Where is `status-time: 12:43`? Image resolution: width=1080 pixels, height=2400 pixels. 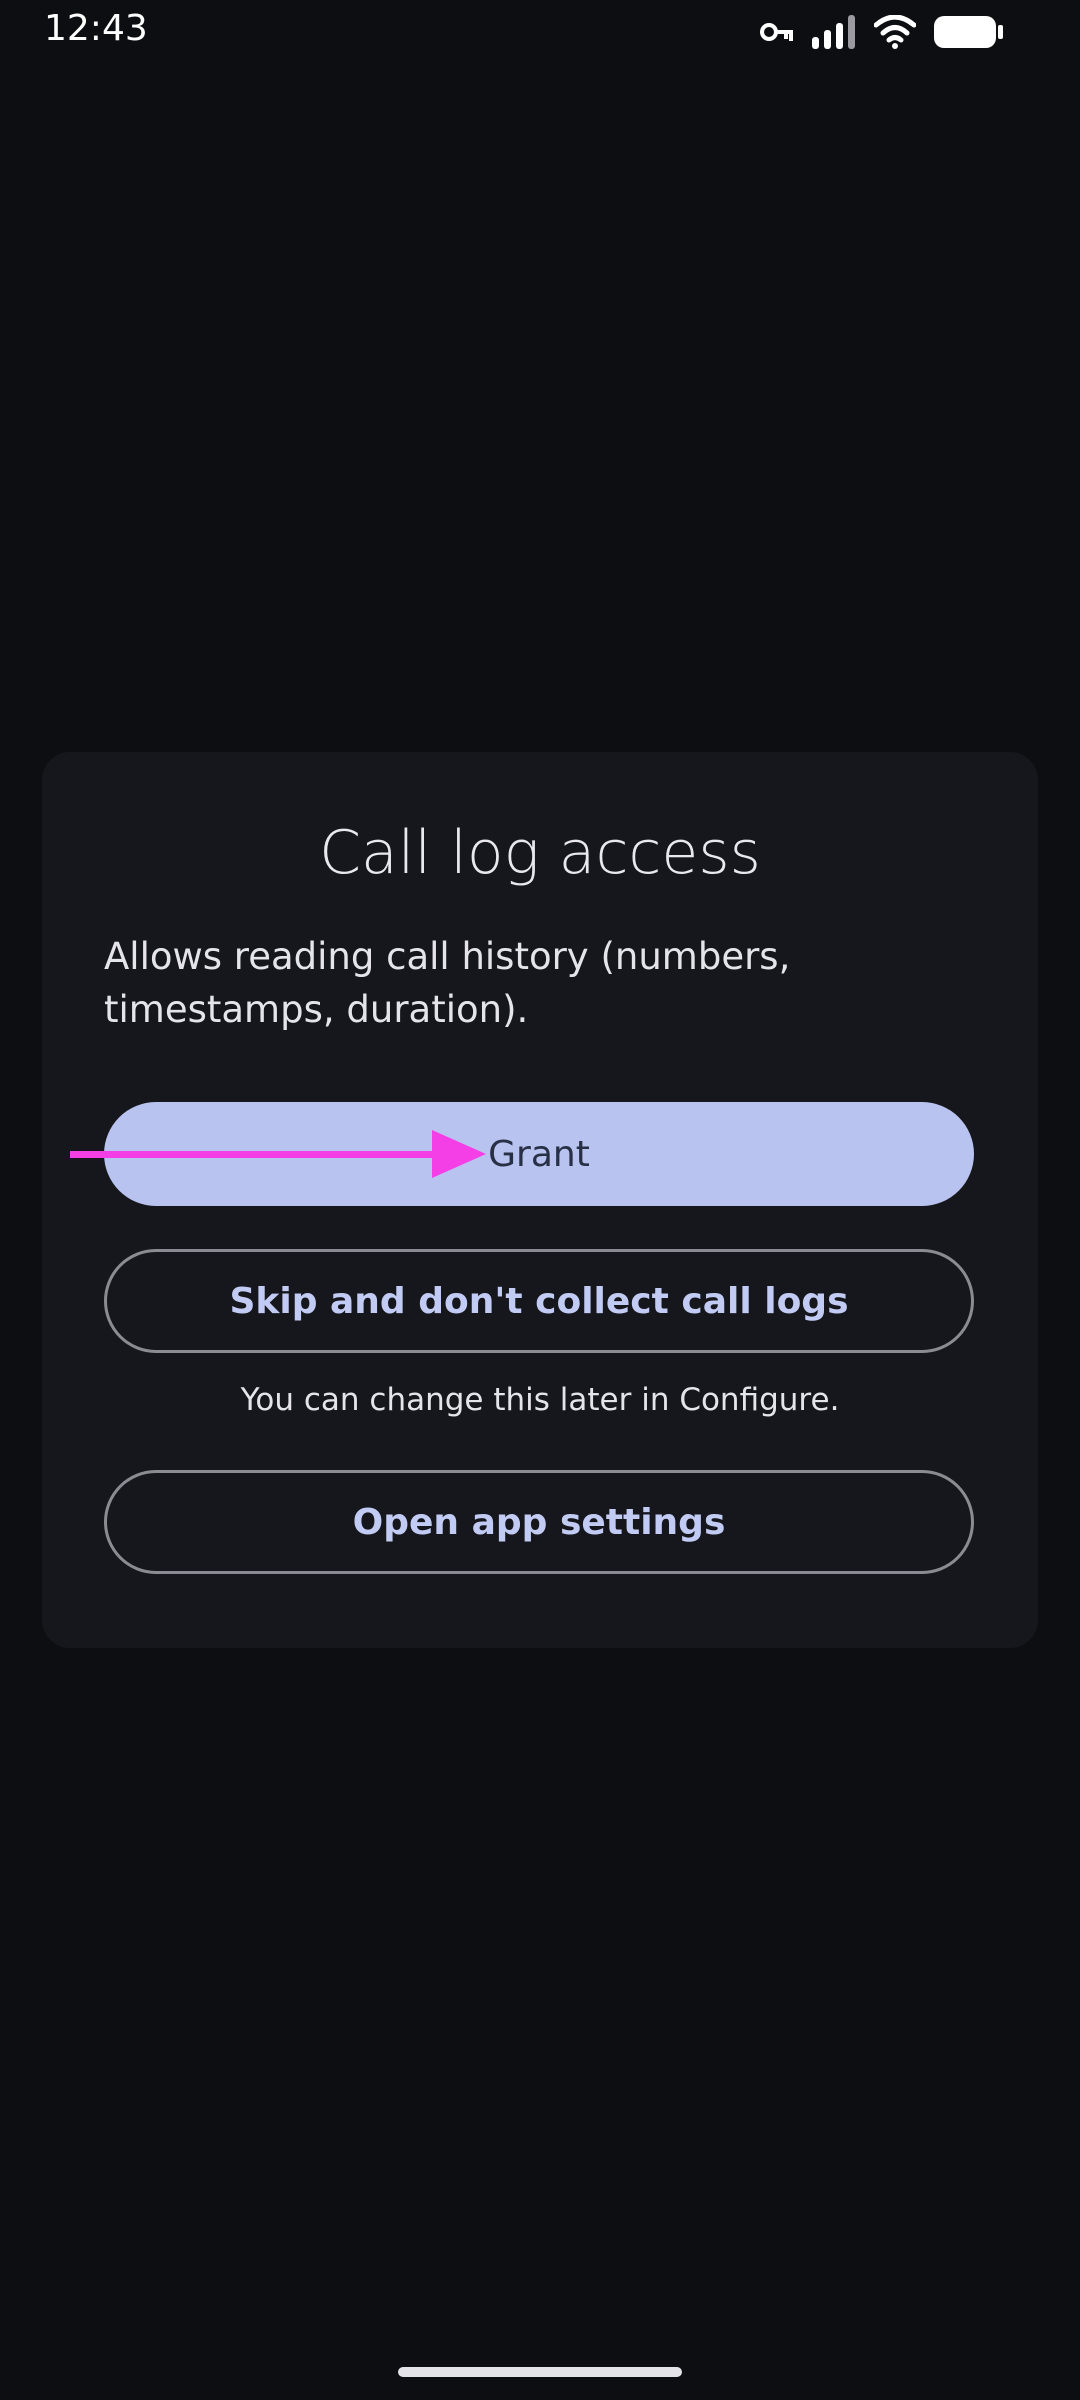
status-time: 12:43 is located at coordinates (96, 28).